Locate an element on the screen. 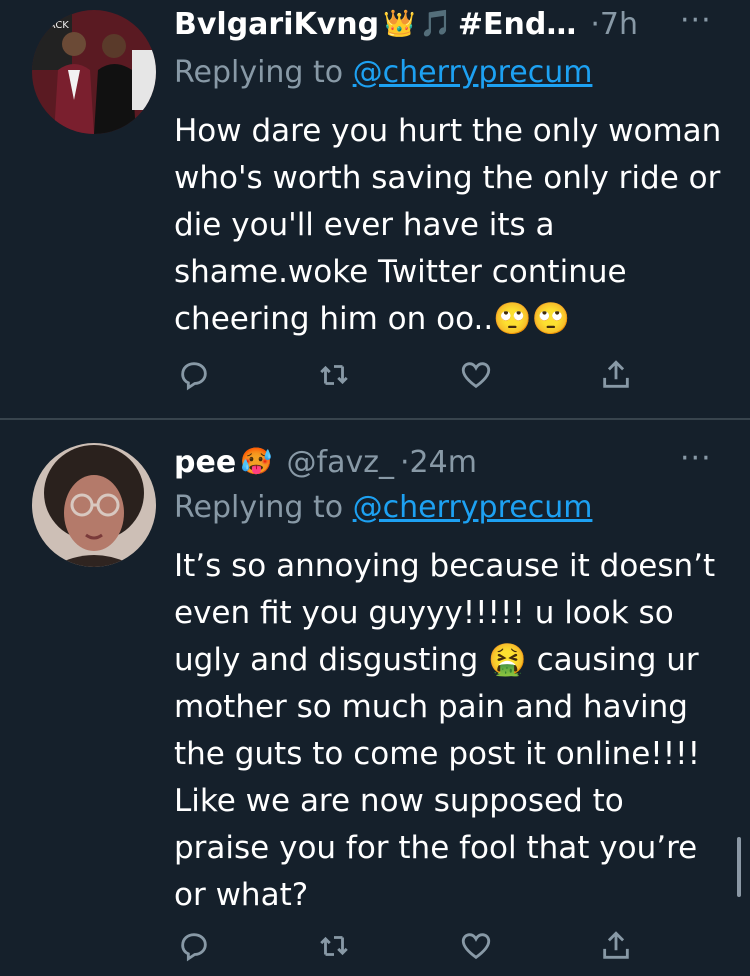 This screenshot has height=976, width=750. retweet-icon is located at coordinates (334, 946).